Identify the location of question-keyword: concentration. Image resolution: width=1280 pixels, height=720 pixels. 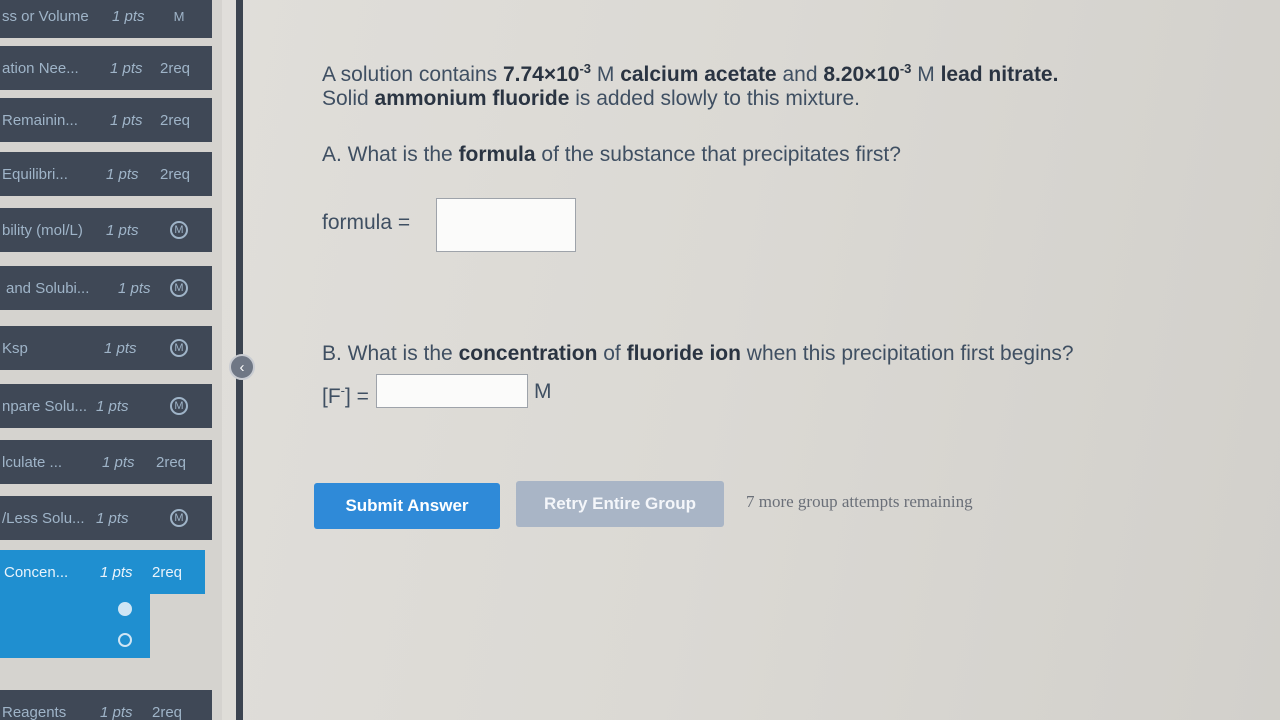
(528, 353).